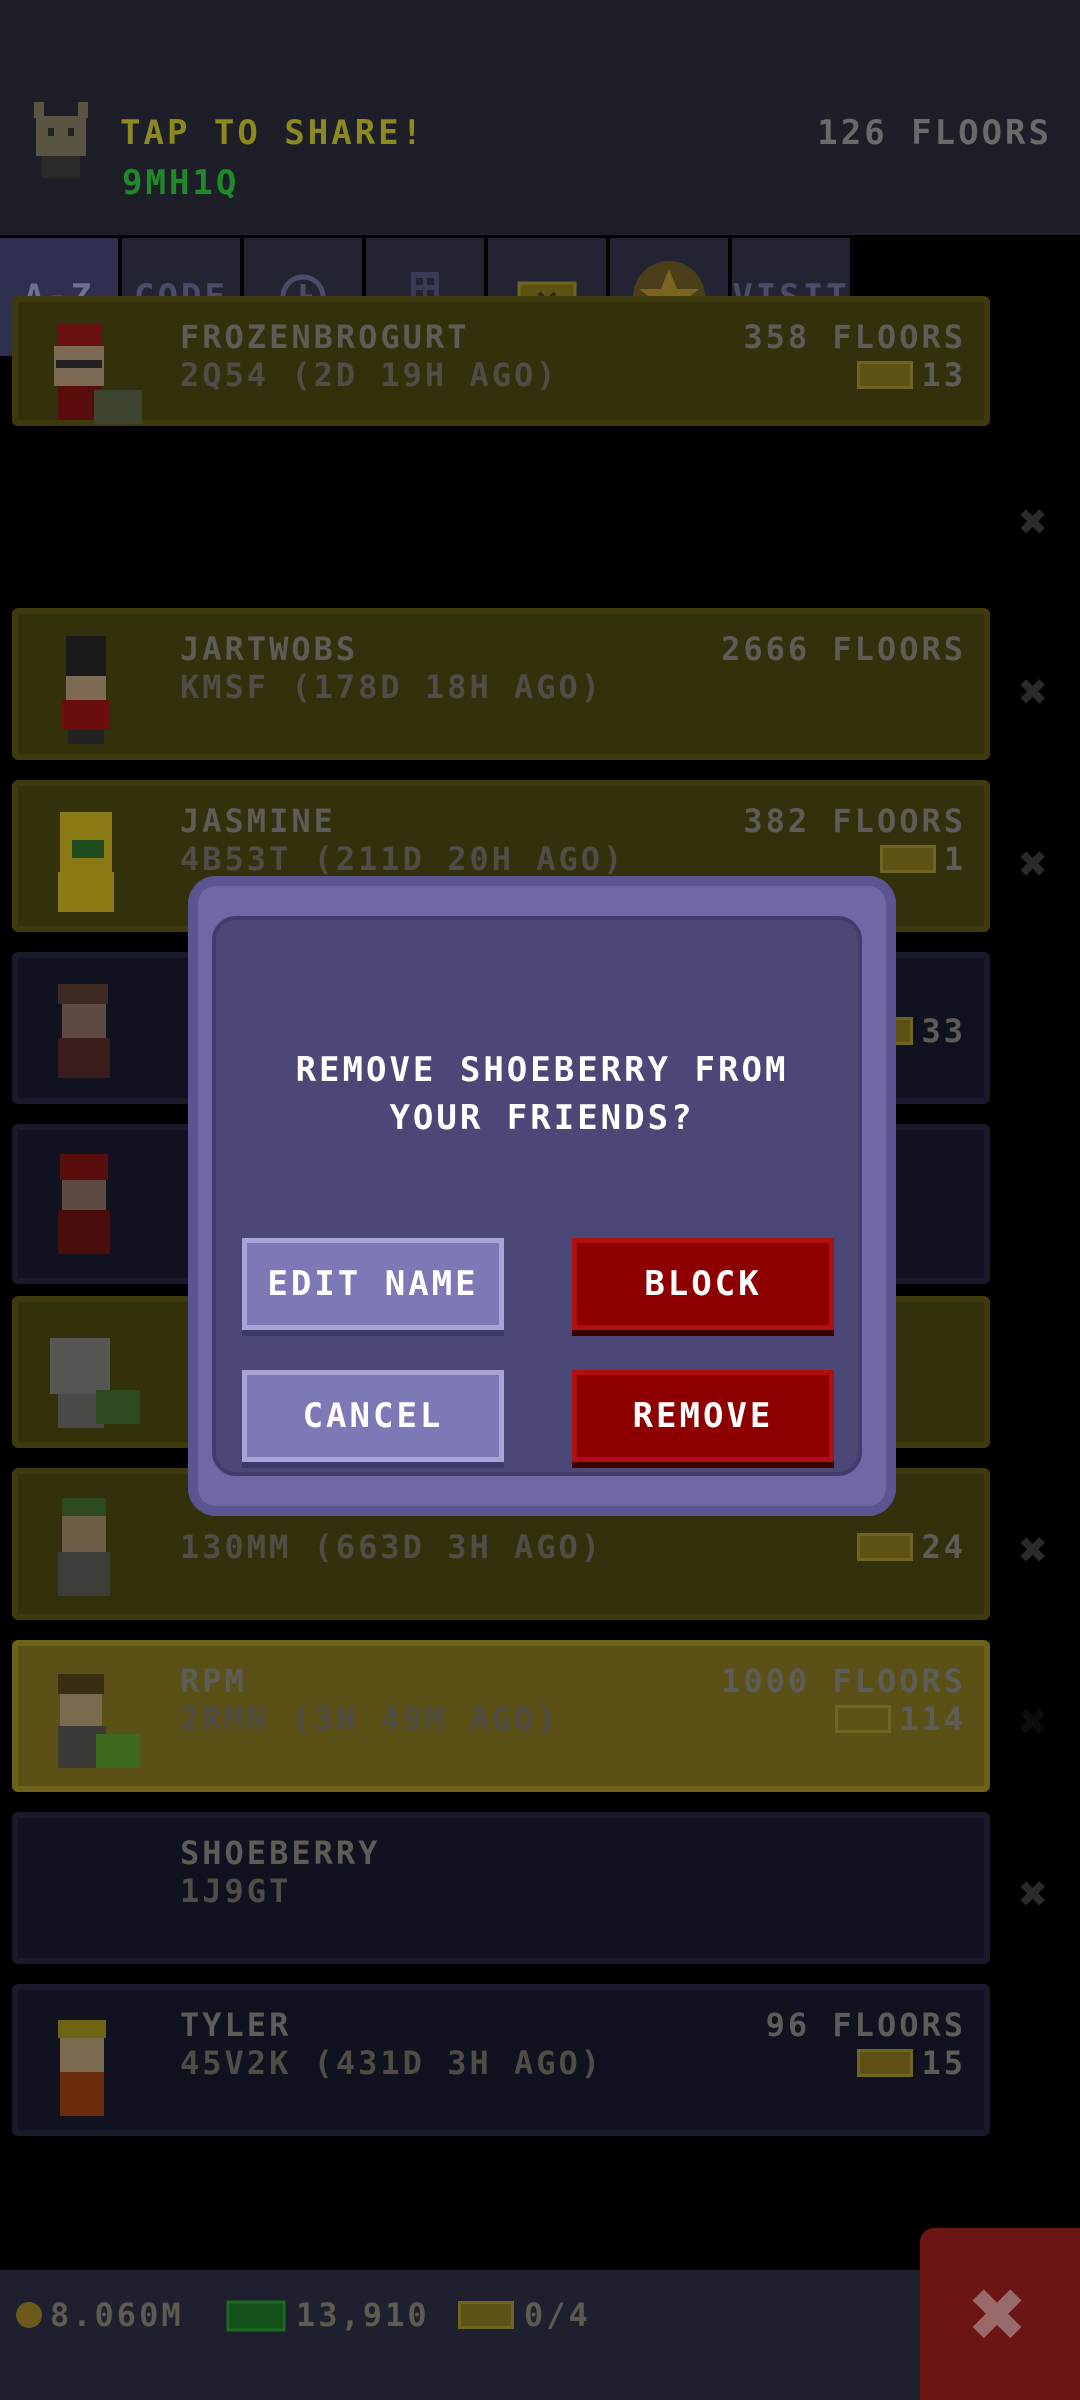 The height and width of the screenshot is (2400, 1080). I want to click on friend-code-activity: KMSF (178D 18H AGO), so click(392, 687).